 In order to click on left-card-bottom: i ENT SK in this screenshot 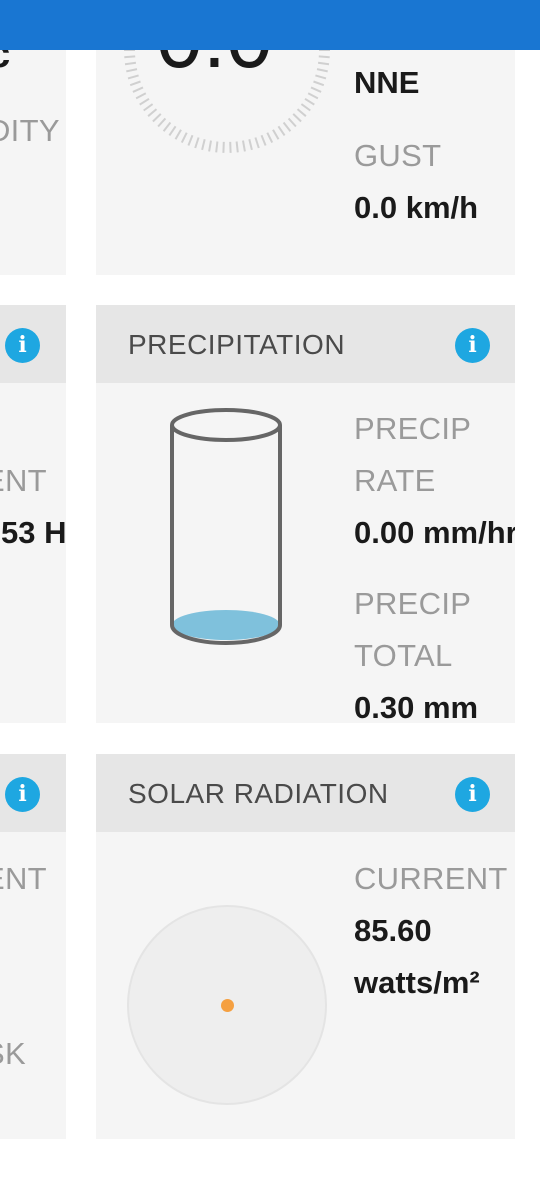, I will do `click(33, 946)`.